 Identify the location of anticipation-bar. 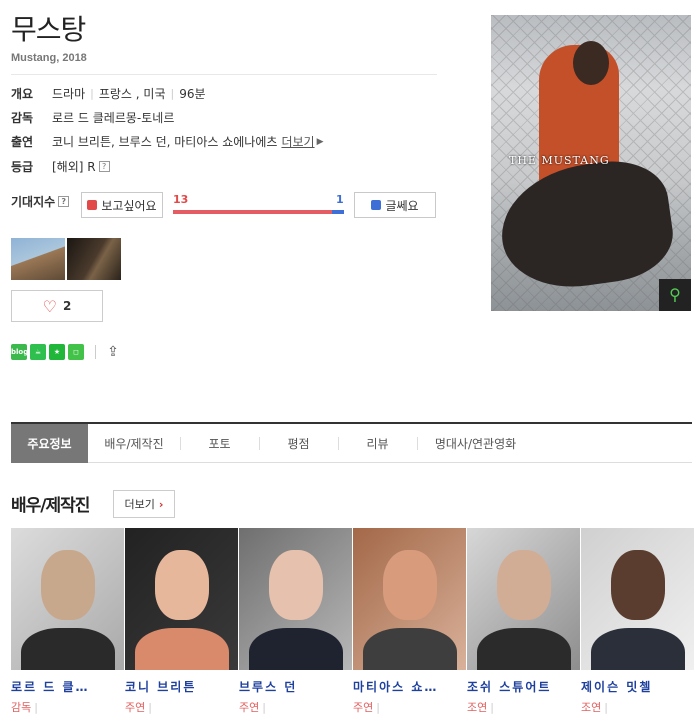
(258, 212).